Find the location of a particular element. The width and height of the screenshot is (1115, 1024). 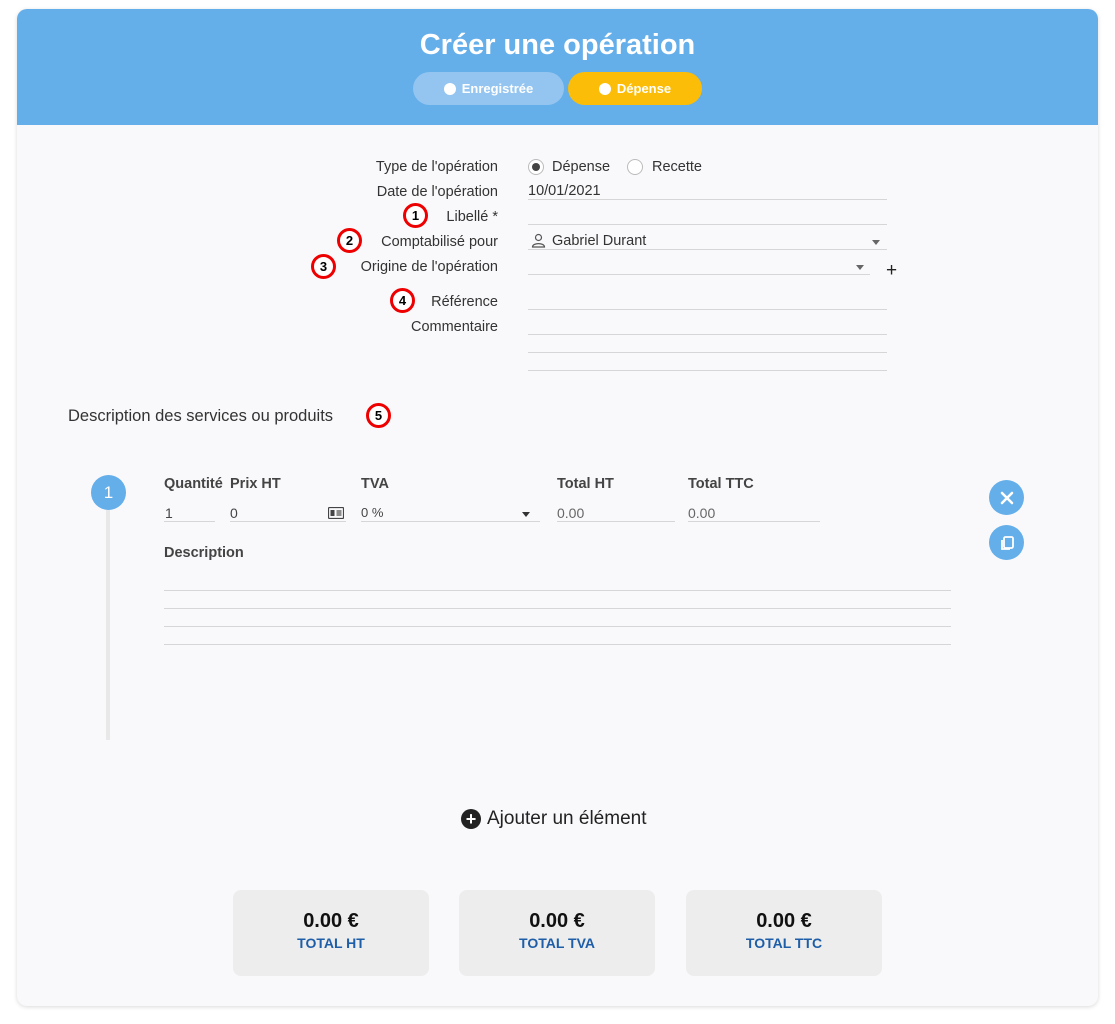

radio-depense is located at coordinates (536, 167).